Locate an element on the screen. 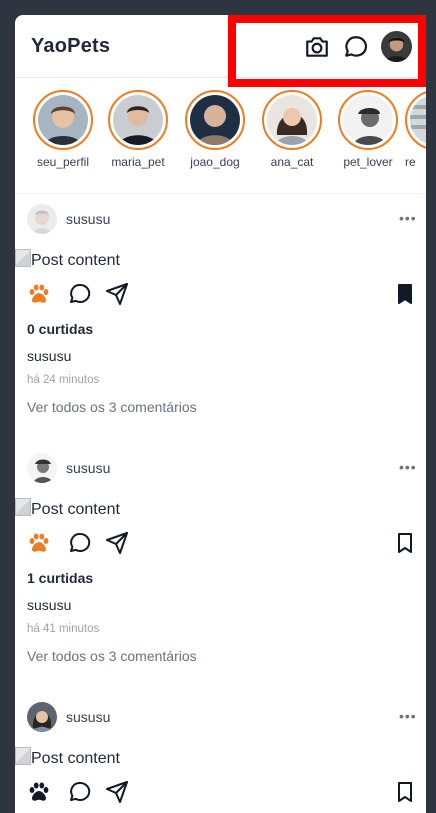 The width and height of the screenshot is (436, 813). story-item: re is located at coordinates (415, 129).